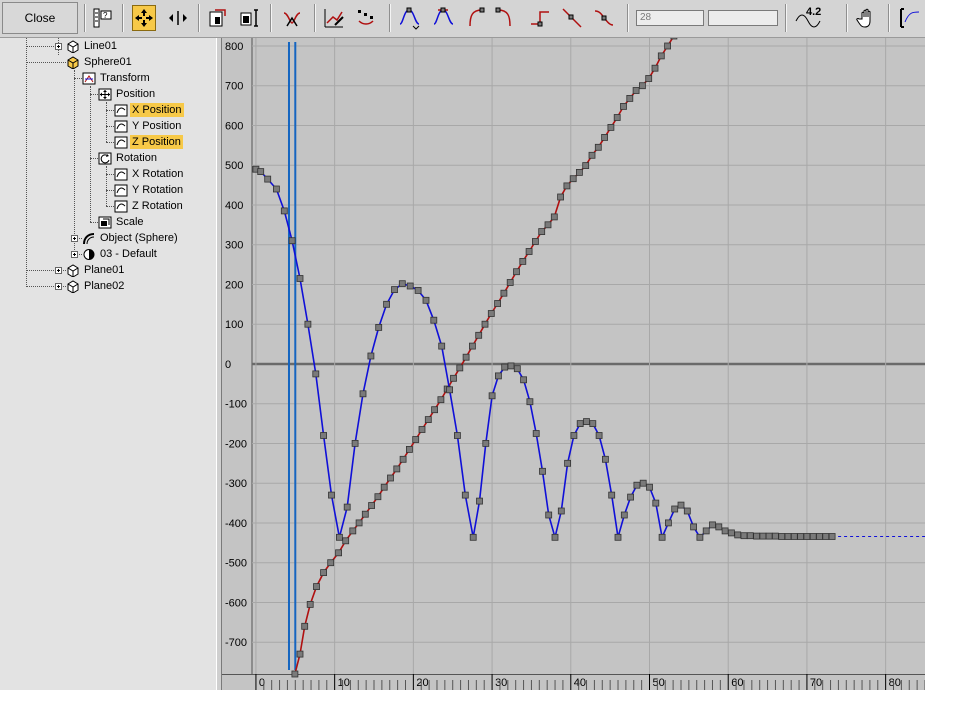 The image size is (962, 716). What do you see at coordinates (117, 78) in the screenshot?
I see `tree-item-transform: Transform` at bounding box center [117, 78].